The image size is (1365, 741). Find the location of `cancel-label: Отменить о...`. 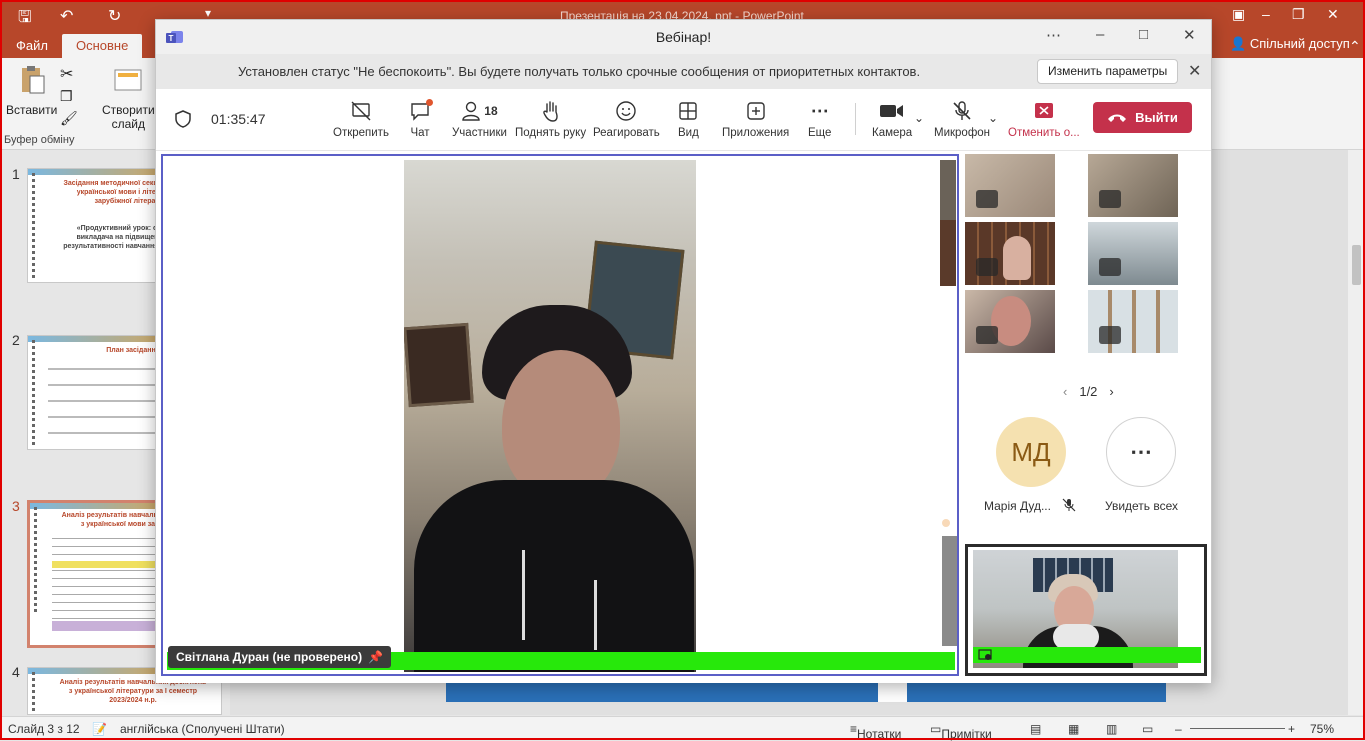

cancel-label: Отменить о... is located at coordinates (1044, 133).